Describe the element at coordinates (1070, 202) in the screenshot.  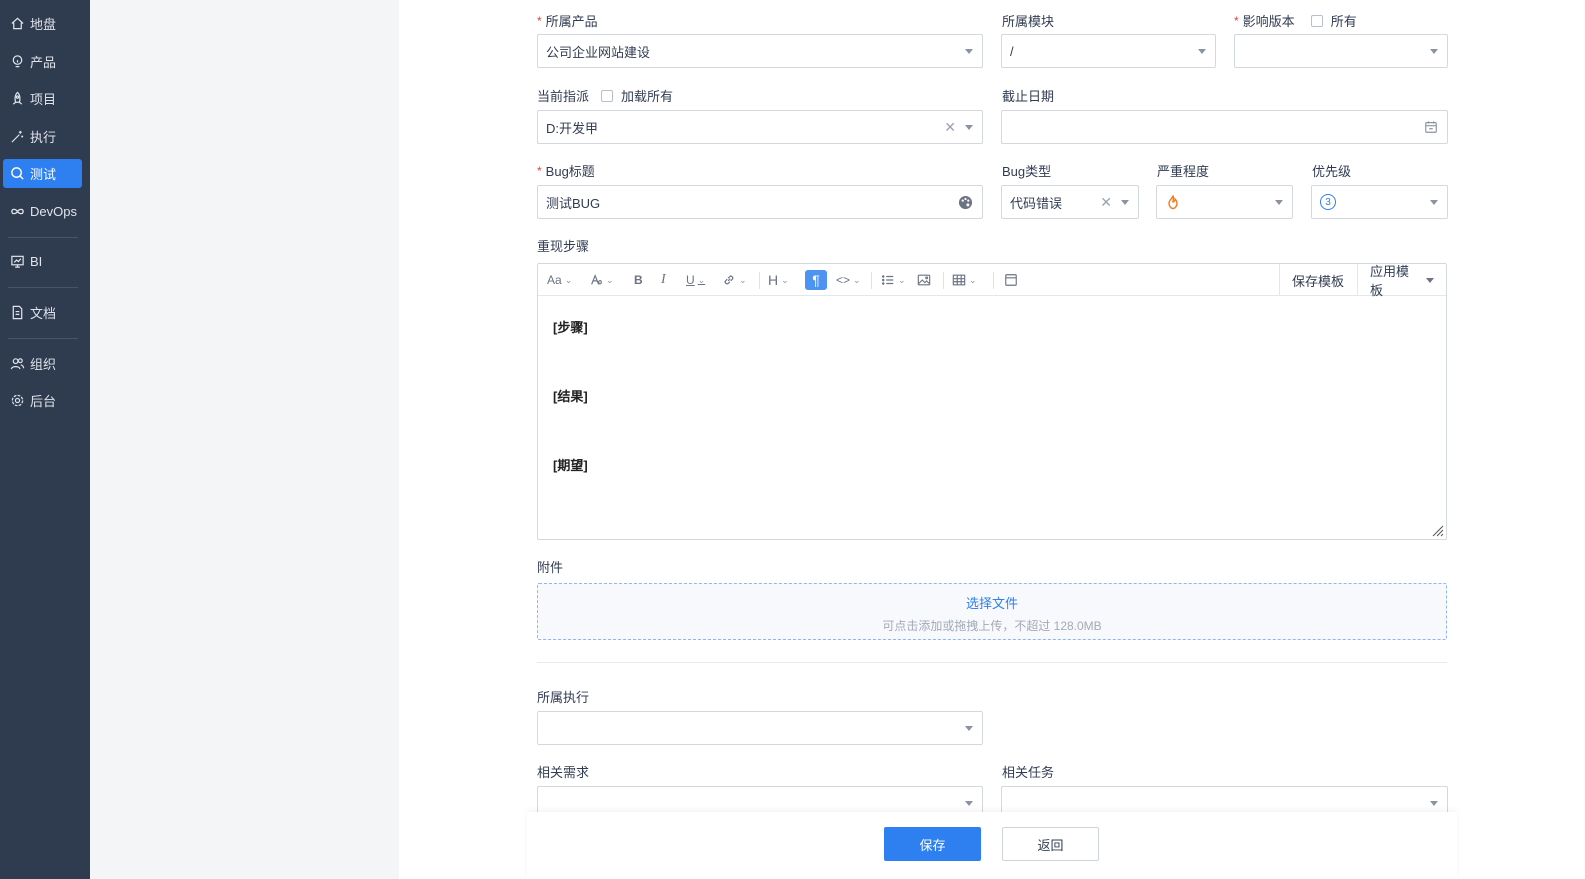
I see `type-select: 代码错误 ✕` at that location.